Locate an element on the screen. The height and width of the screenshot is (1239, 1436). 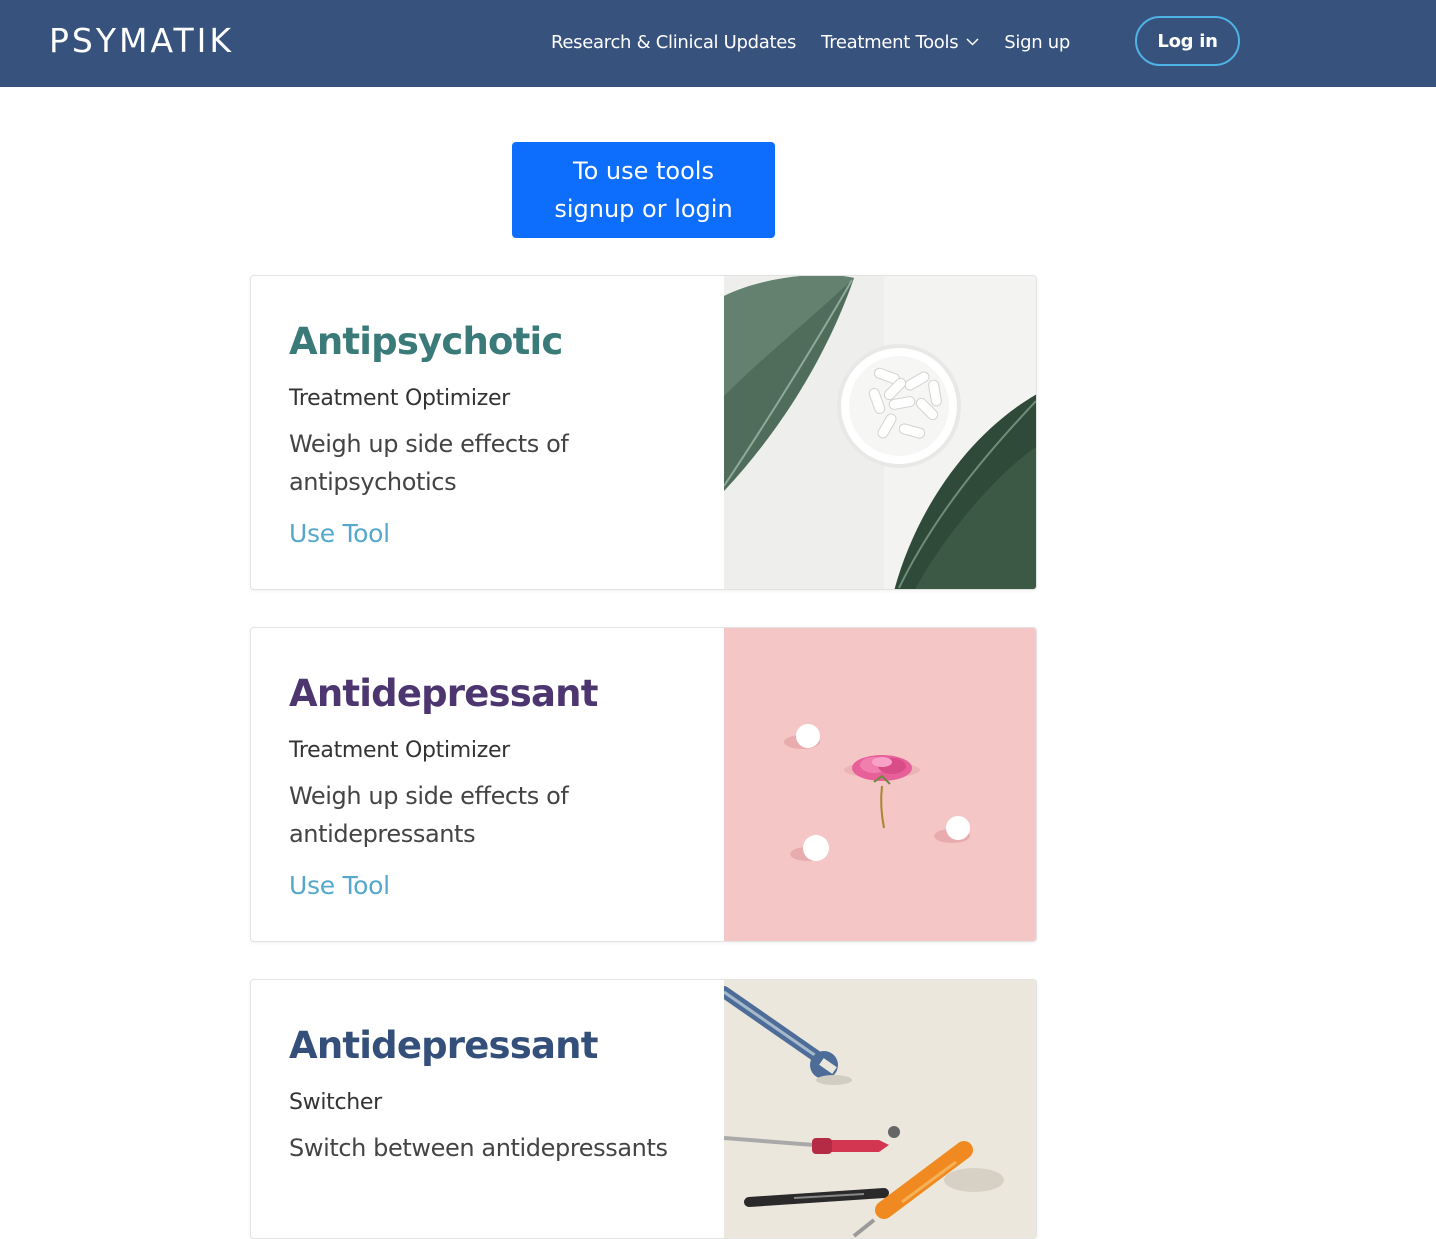
card-description: Weigh up side effects of antidepressants is located at coordinates (429, 815).